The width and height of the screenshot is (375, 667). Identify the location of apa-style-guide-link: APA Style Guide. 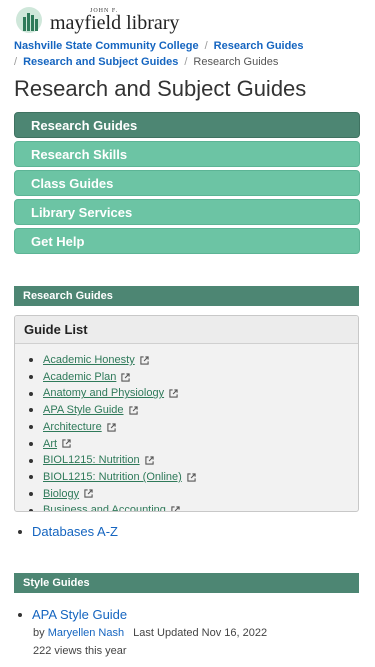
(79, 614).